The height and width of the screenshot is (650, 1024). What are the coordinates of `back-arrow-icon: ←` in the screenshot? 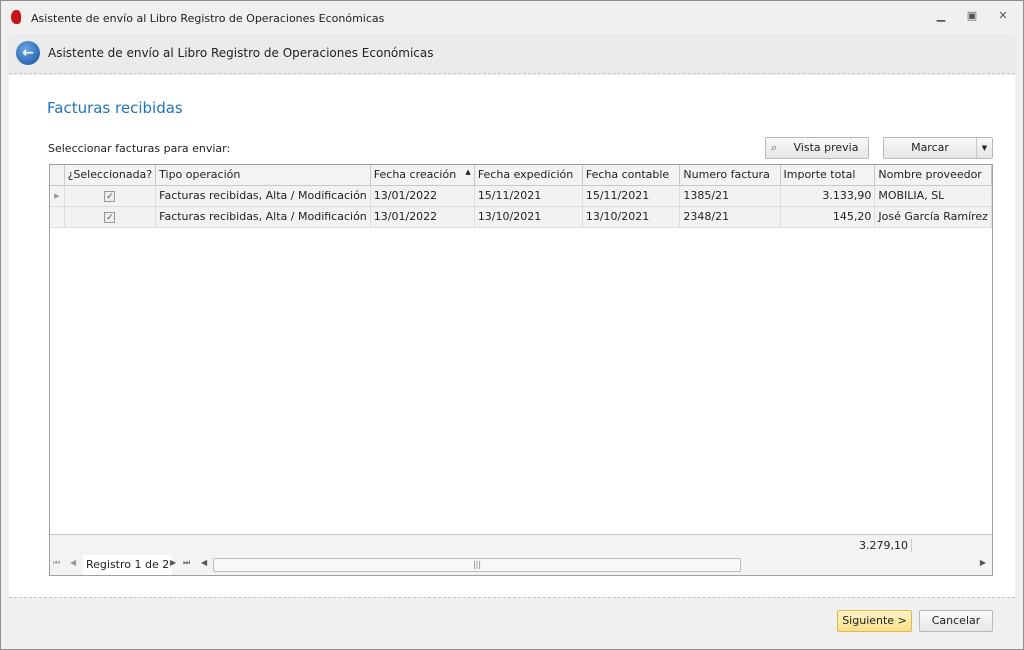 It's located at (28, 53).